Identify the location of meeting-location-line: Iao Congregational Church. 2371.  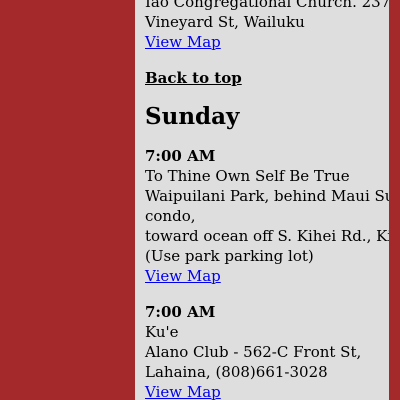
(267, 5).